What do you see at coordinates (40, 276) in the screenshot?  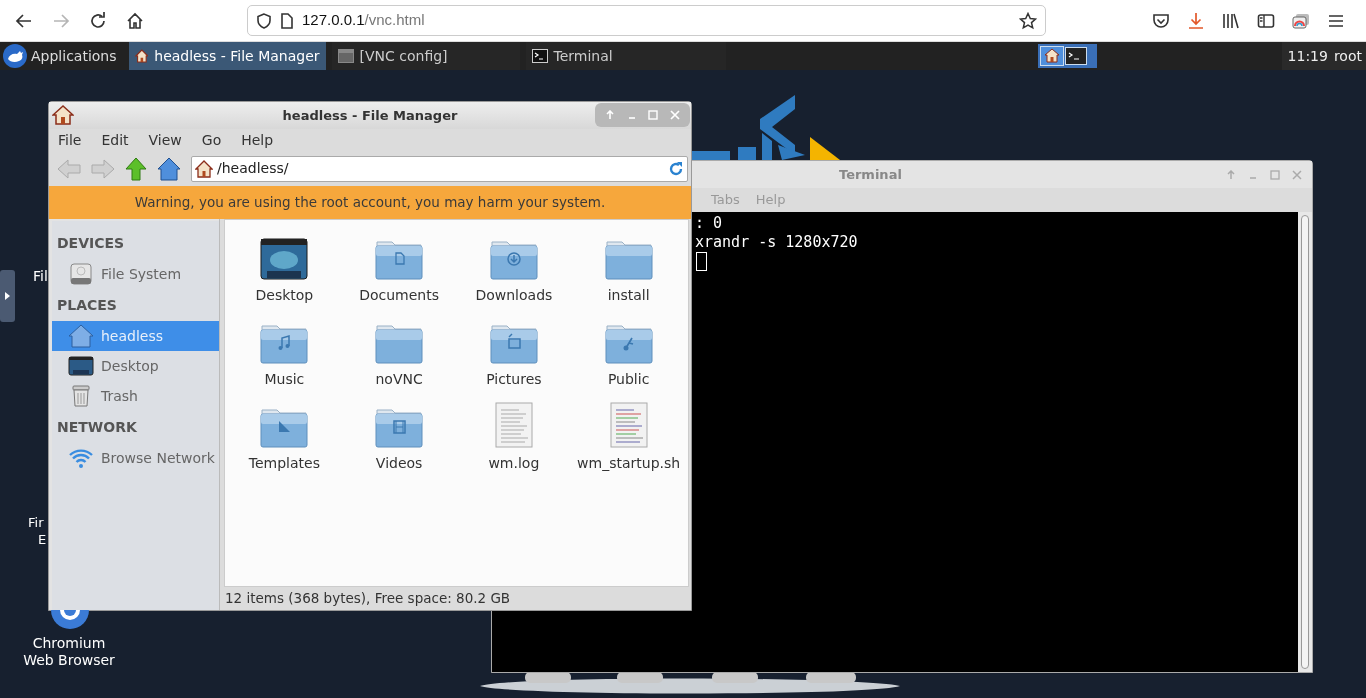 I see `desktop-icon-label: Fil` at bounding box center [40, 276].